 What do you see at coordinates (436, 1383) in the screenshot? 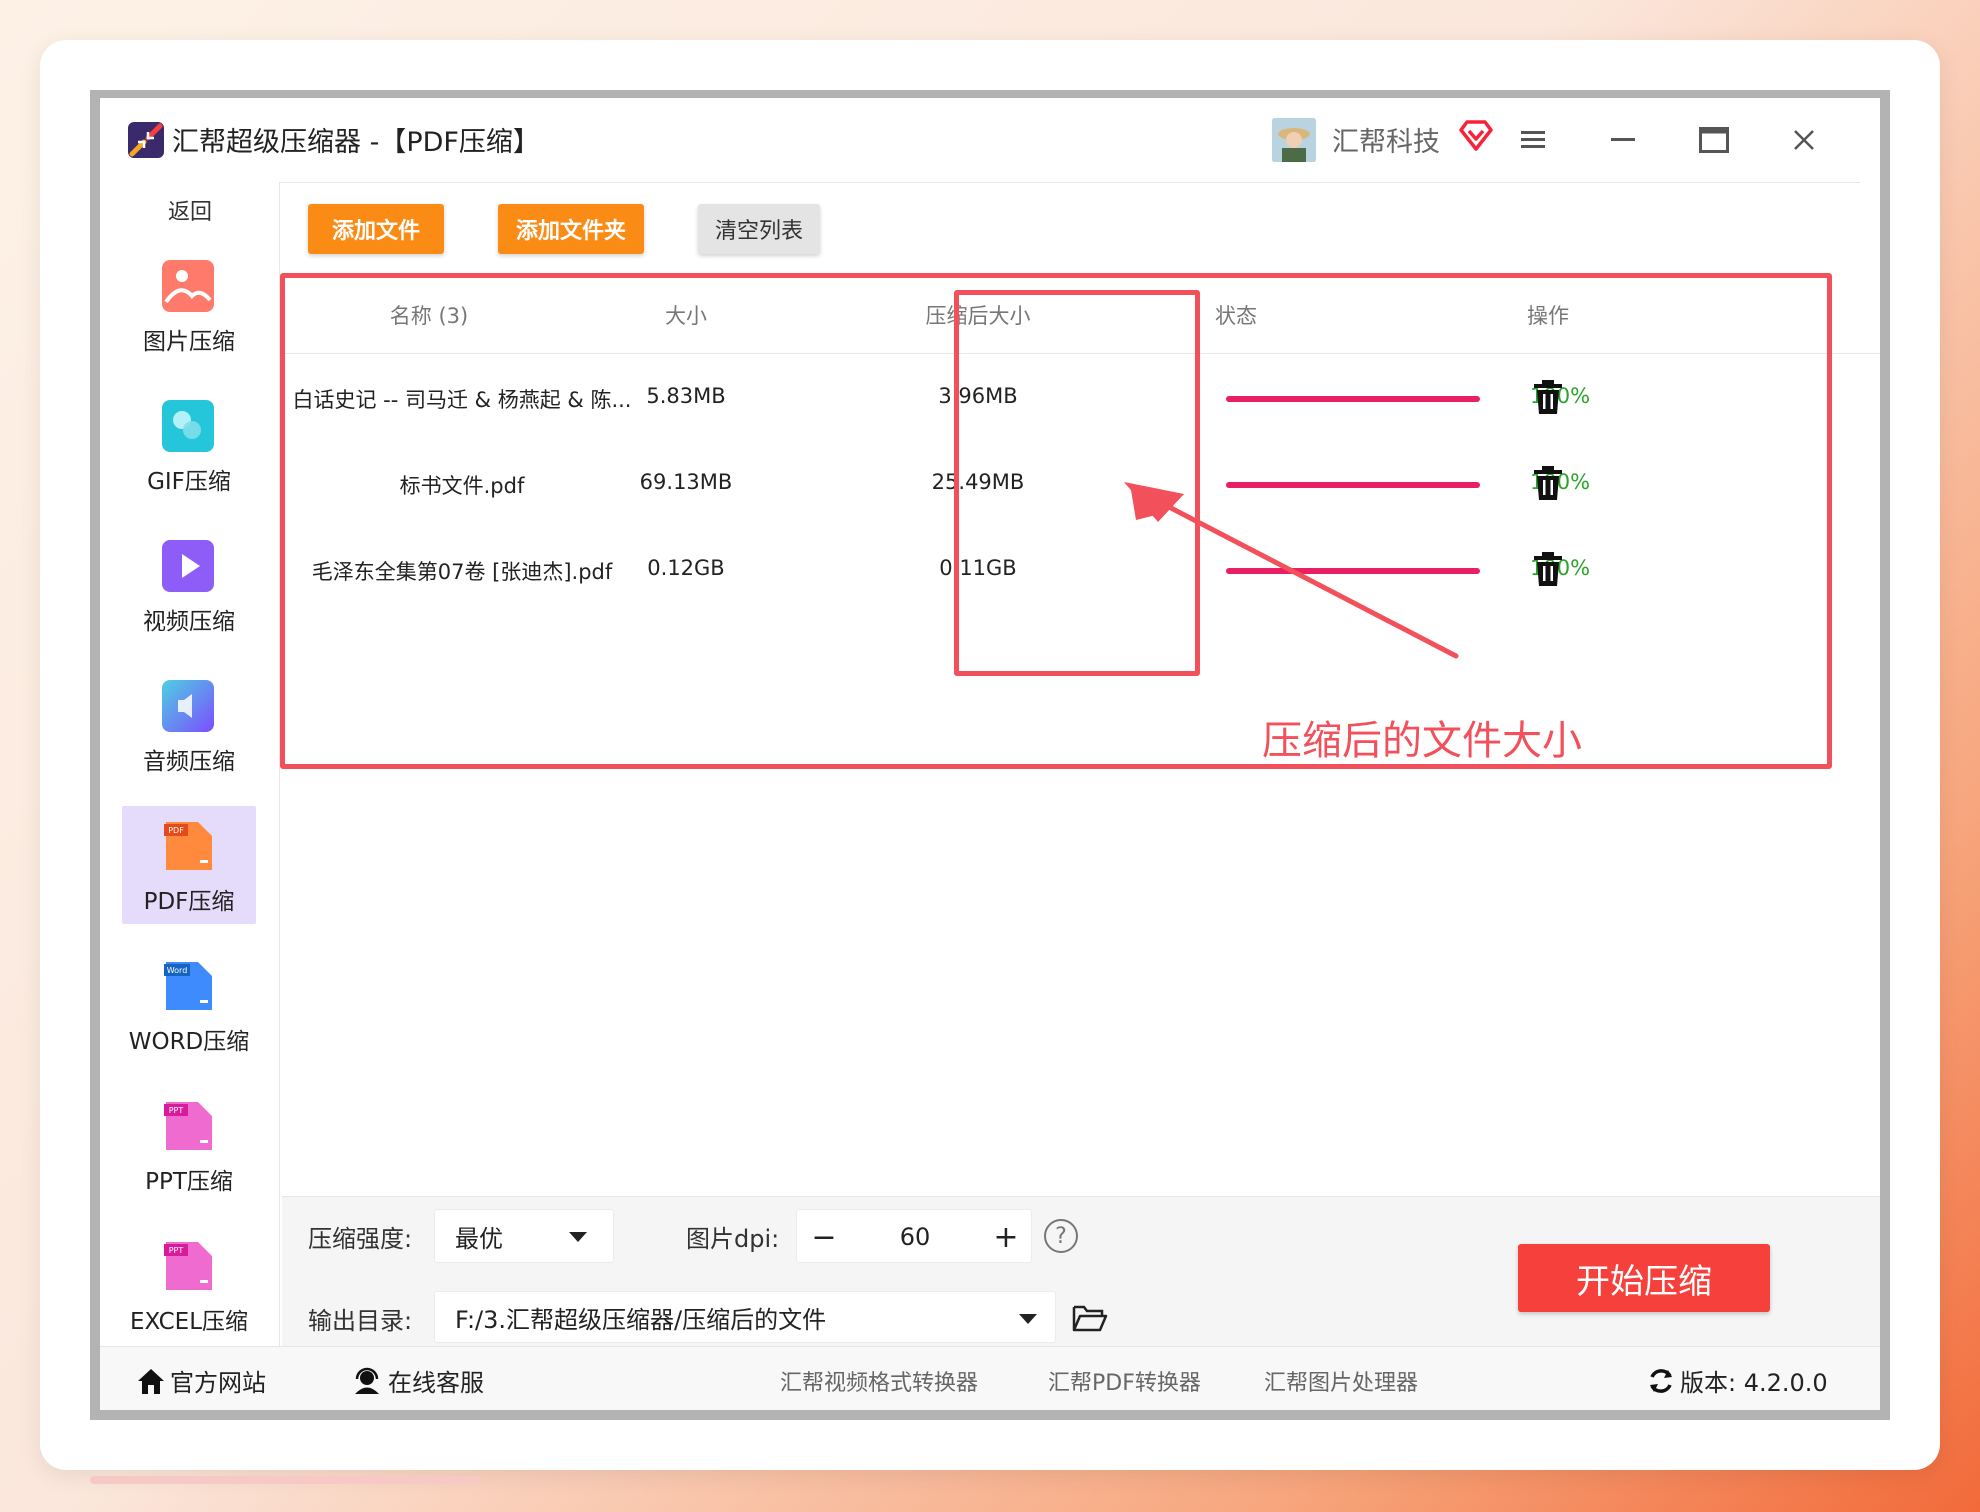
I see `online-service-label: 在线客服` at bounding box center [436, 1383].